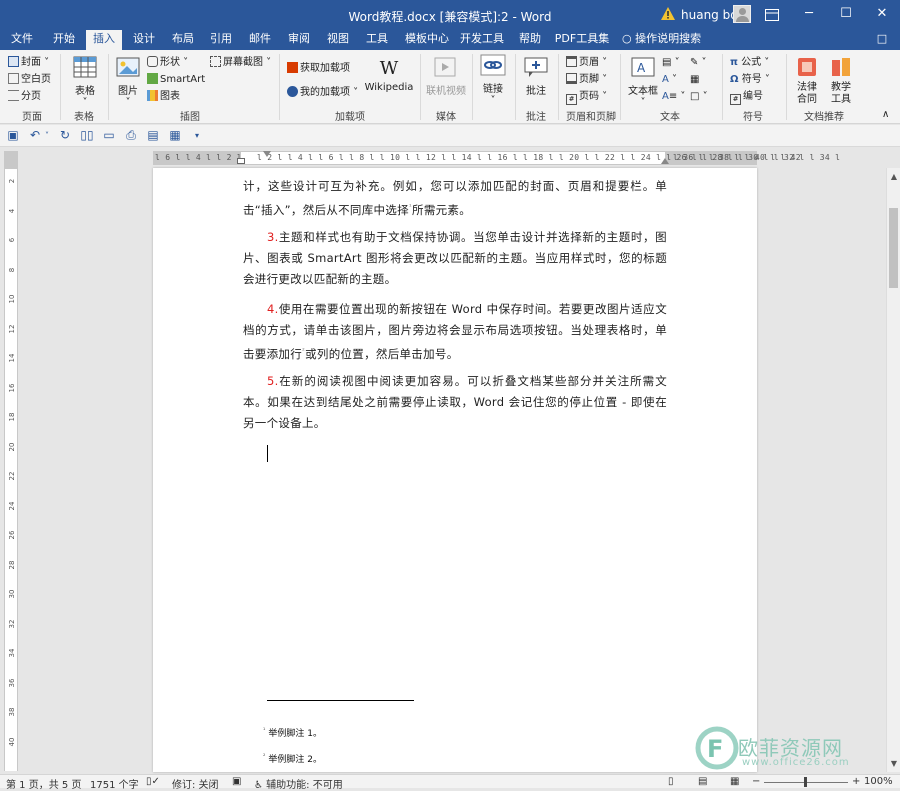  I want to click on format-painter-icon: ▦, so click(175, 135).